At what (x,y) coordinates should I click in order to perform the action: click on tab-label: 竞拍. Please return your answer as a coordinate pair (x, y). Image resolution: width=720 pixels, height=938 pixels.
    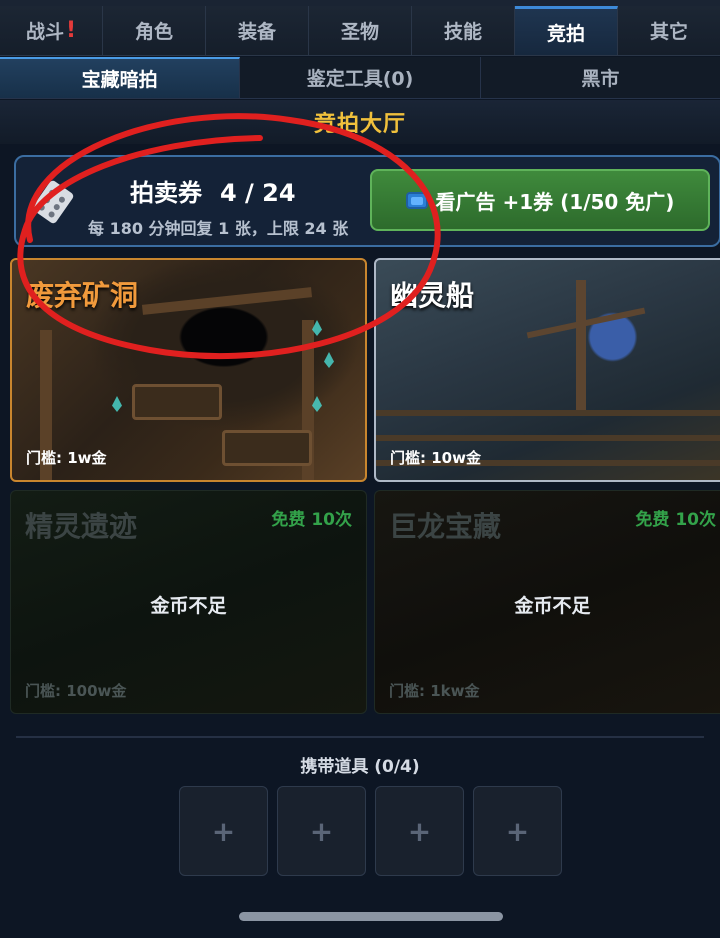
    Looking at the image, I should click on (565, 33).